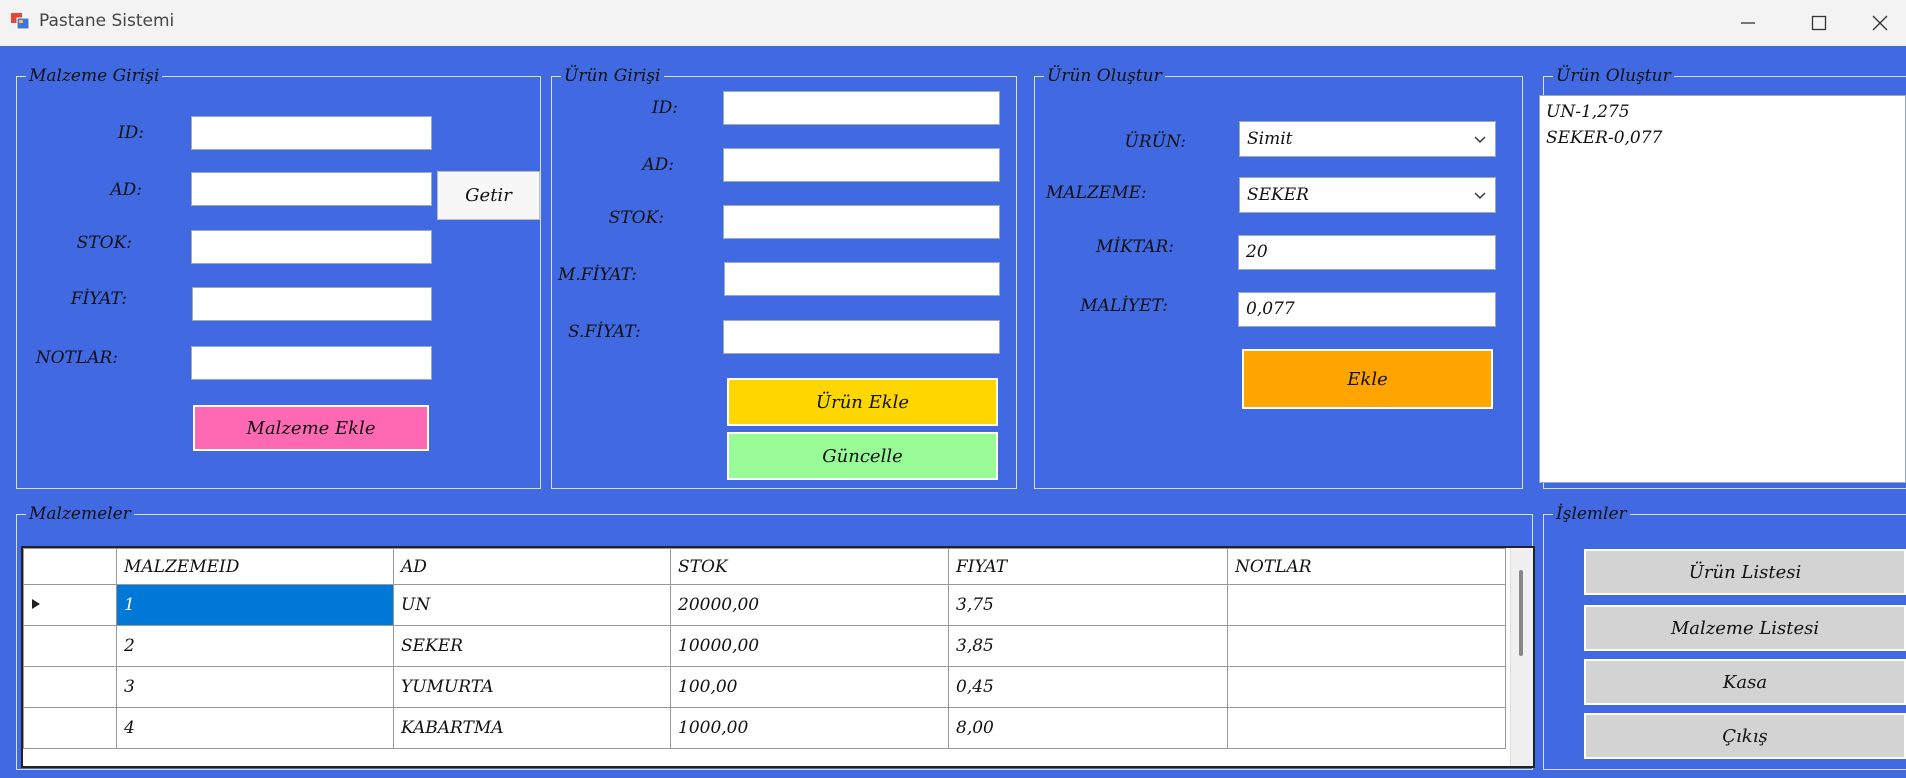 This screenshot has width=1906, height=778. What do you see at coordinates (953, 23) in the screenshot?
I see `title-bar: Pastane Sistemi` at bounding box center [953, 23].